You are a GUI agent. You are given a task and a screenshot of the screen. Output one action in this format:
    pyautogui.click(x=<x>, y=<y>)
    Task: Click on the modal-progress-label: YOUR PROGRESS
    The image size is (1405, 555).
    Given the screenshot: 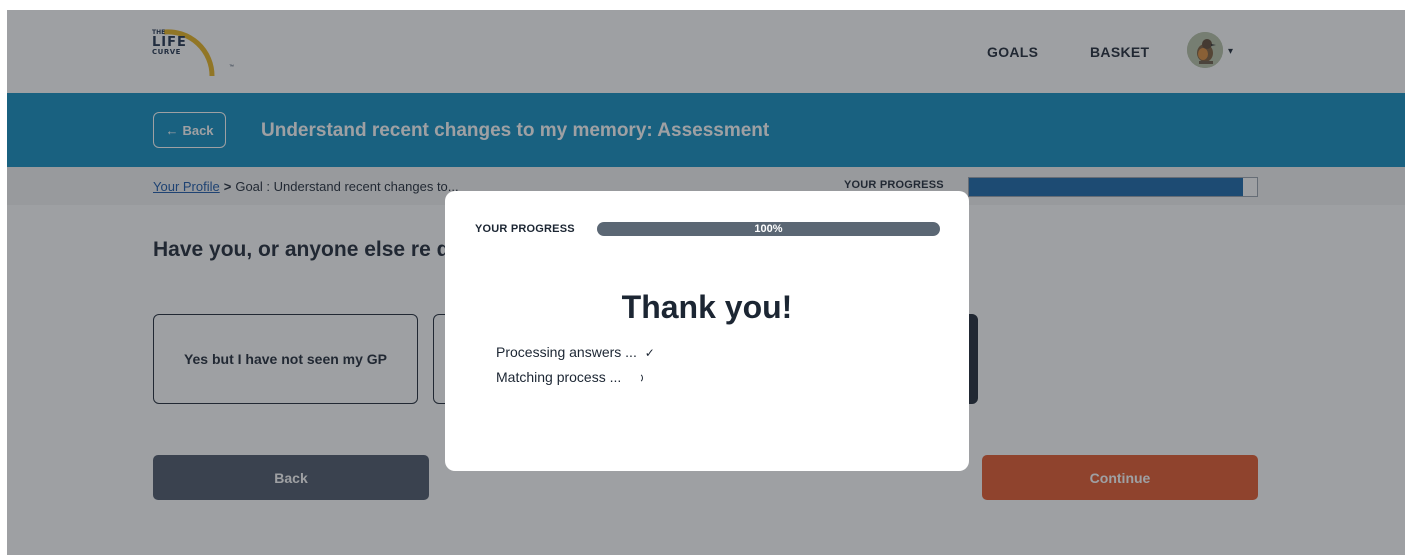 What is the action you would take?
    pyautogui.click(x=525, y=229)
    